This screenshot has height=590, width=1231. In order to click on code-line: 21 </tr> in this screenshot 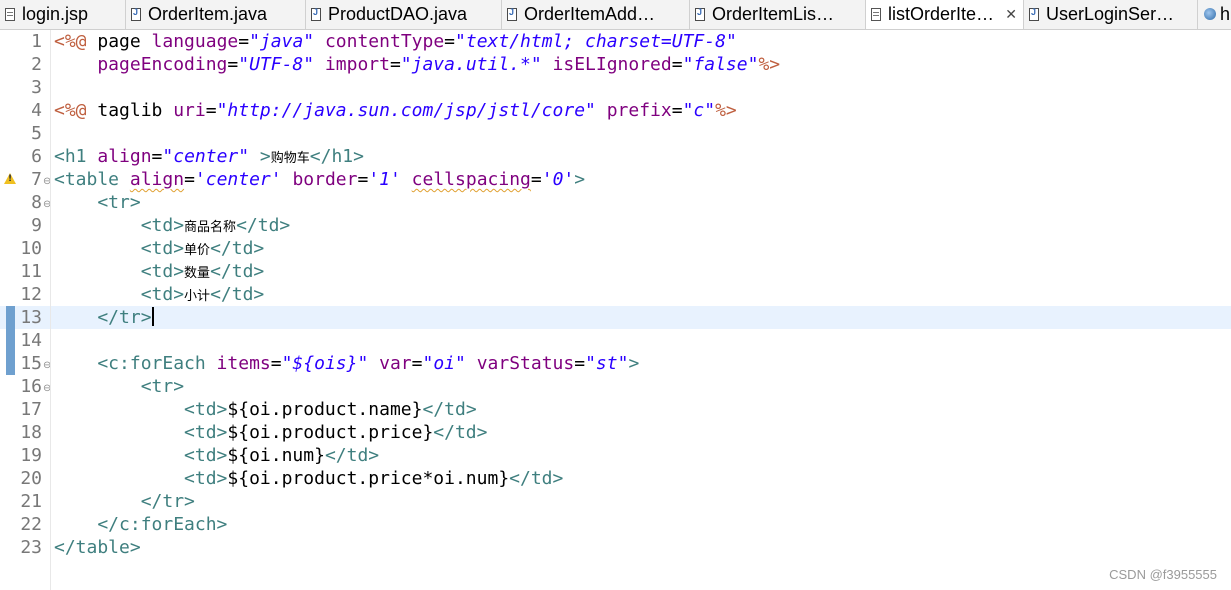, I will do `click(615, 501)`.